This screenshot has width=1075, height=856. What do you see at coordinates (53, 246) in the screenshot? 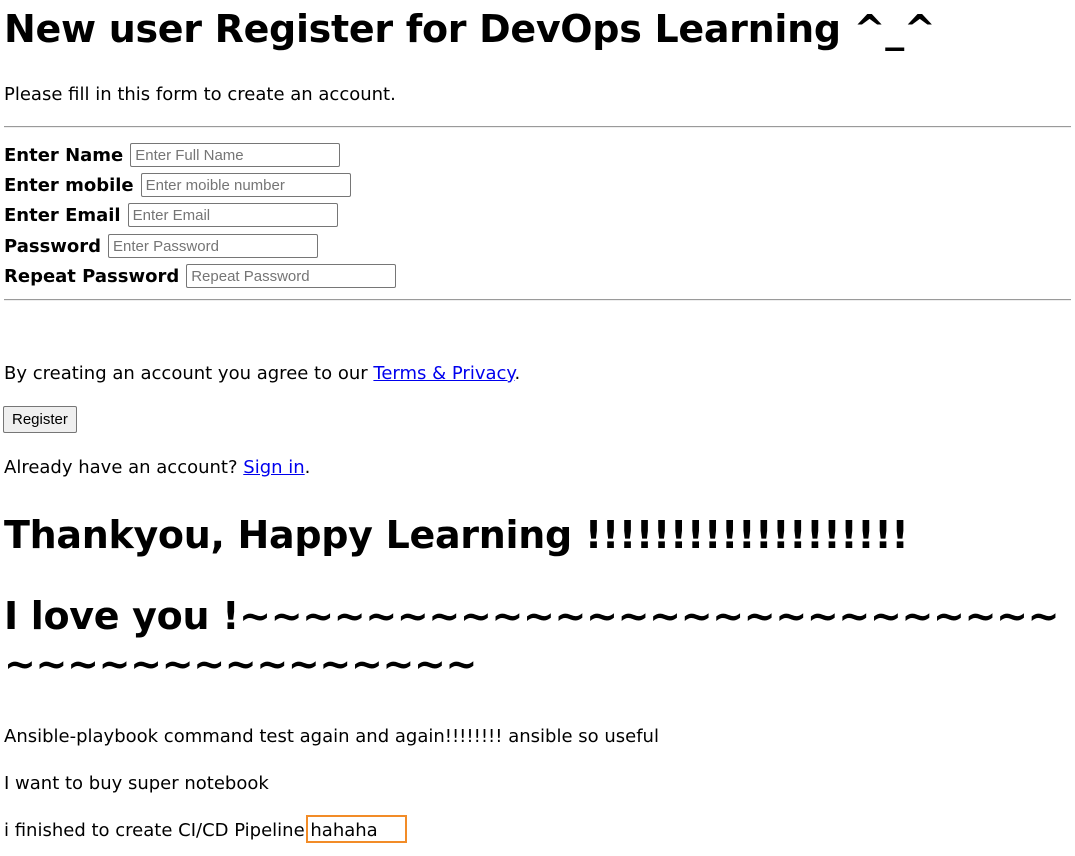
I see `password-label: Password` at bounding box center [53, 246].